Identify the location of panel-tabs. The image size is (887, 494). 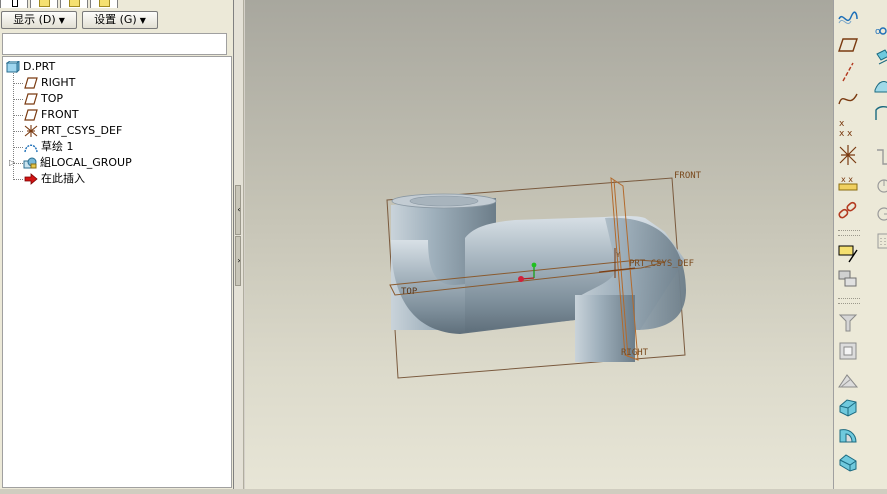
(117, 5).